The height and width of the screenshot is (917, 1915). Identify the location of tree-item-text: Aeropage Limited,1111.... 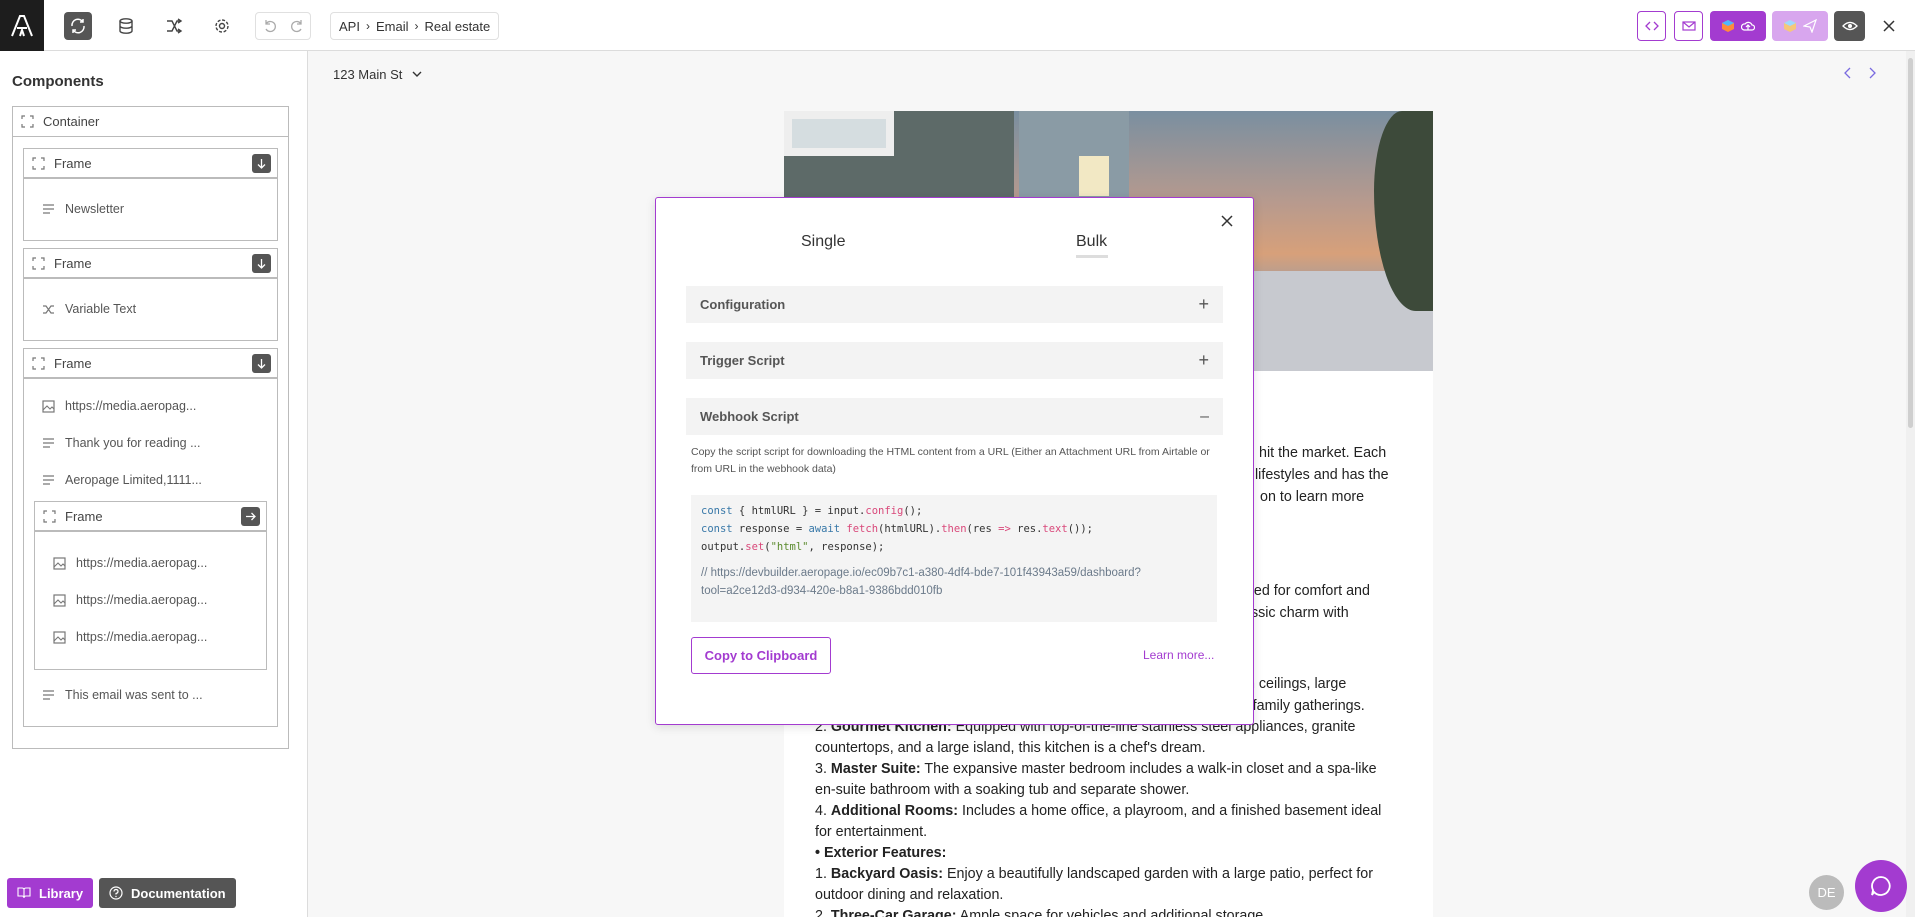
(122, 480).